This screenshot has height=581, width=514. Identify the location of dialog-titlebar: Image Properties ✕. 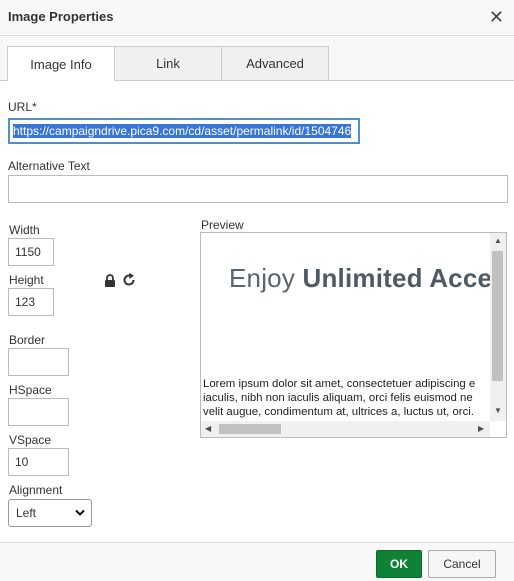
(257, 18).